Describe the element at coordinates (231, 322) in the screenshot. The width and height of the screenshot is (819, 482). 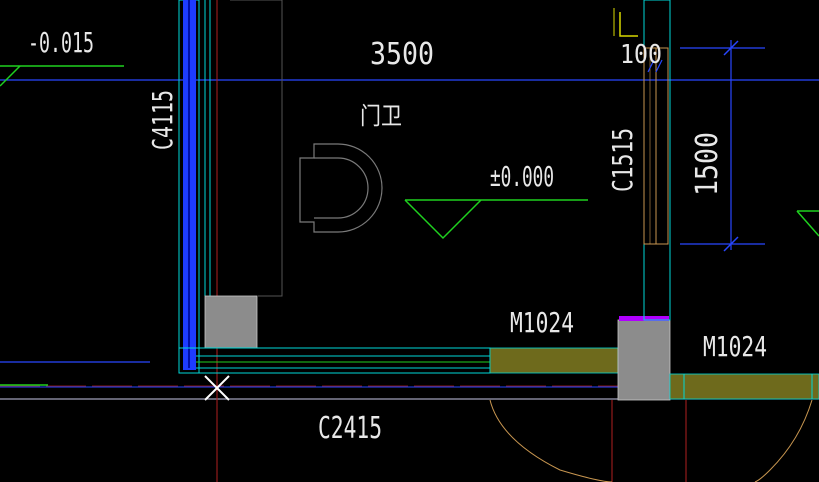
I see `column-left` at that location.